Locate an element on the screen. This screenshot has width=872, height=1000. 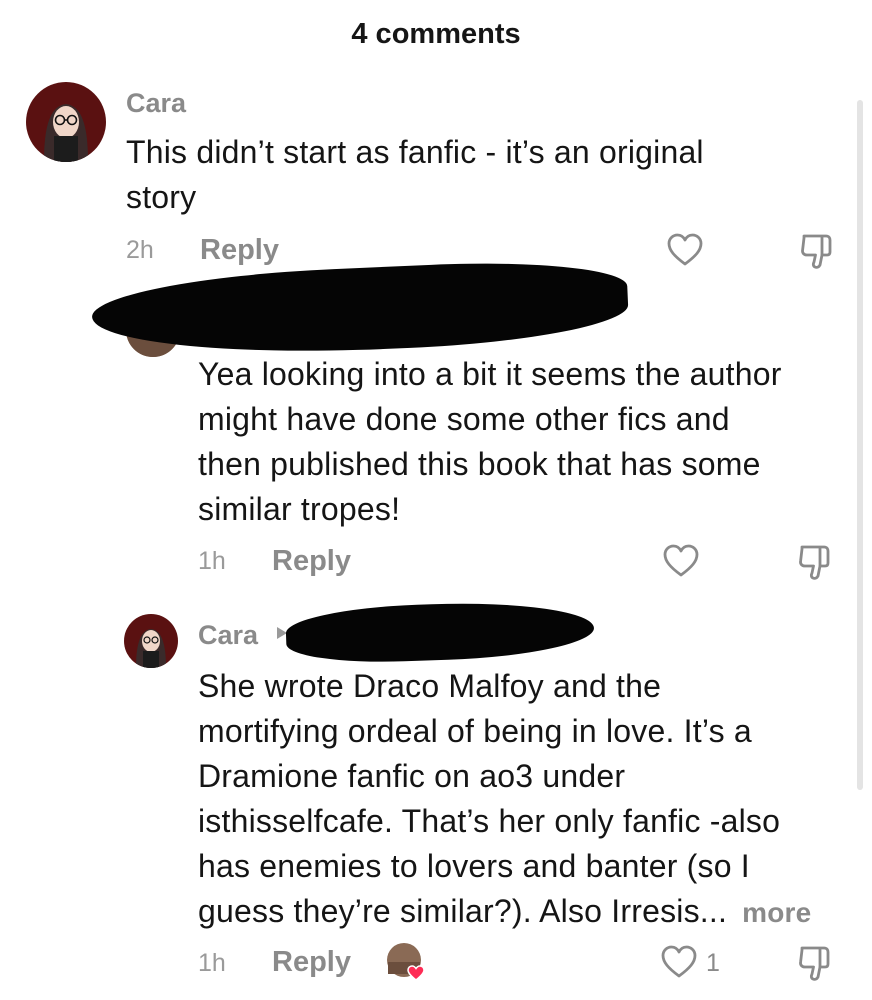
redaction-mark is located at coordinates (440, 632).